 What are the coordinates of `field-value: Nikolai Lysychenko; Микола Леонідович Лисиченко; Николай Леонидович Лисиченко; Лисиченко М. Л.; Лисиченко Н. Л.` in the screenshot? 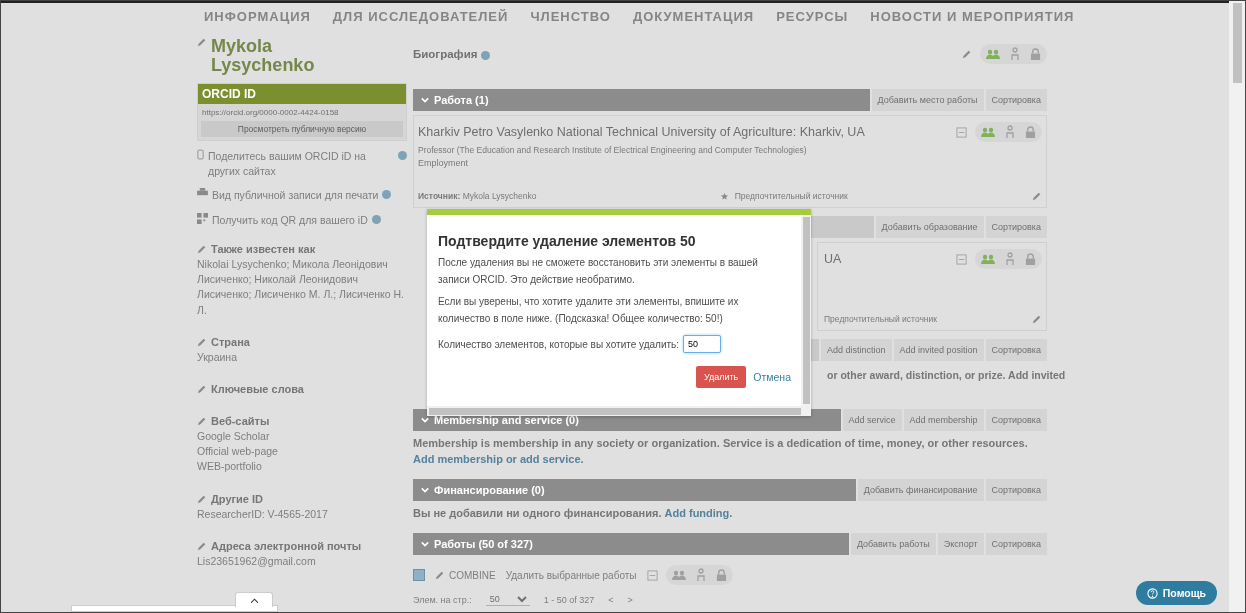 It's located at (301, 287).